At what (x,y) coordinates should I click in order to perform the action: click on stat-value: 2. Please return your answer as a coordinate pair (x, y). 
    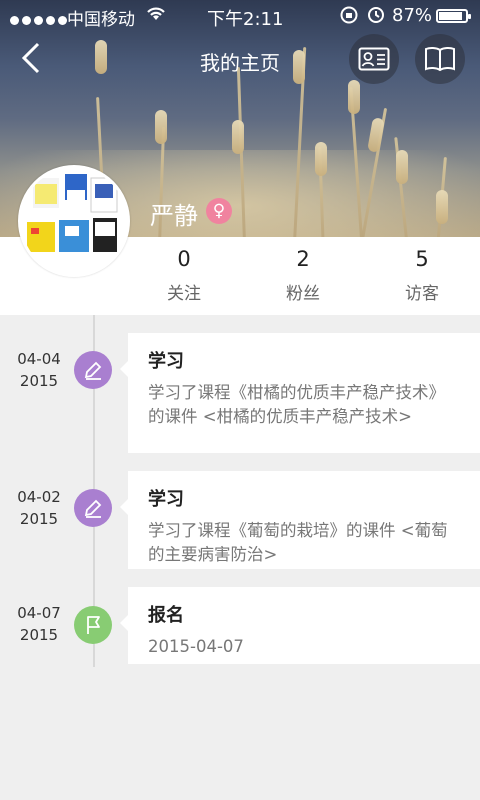
    Looking at the image, I should click on (303, 259).